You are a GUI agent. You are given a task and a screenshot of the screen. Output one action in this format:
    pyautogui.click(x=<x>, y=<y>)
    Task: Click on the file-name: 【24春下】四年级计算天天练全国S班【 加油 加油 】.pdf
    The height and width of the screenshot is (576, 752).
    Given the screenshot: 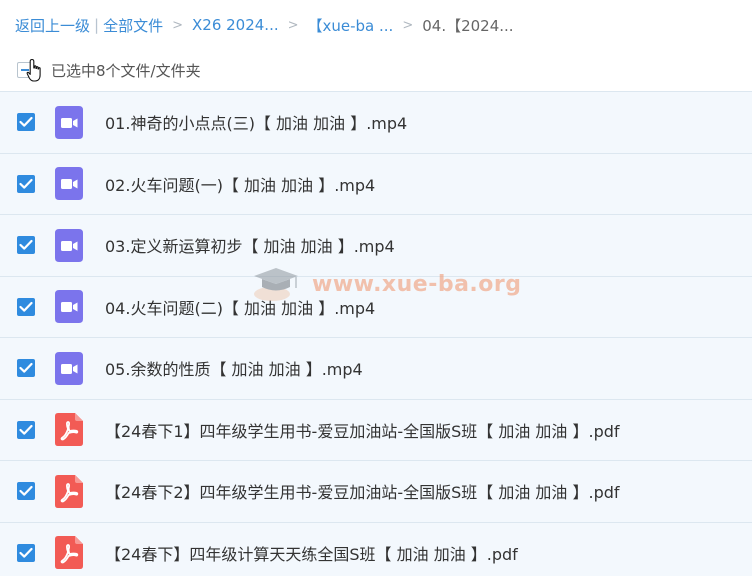 What is the action you would take?
    pyautogui.click(x=311, y=553)
    